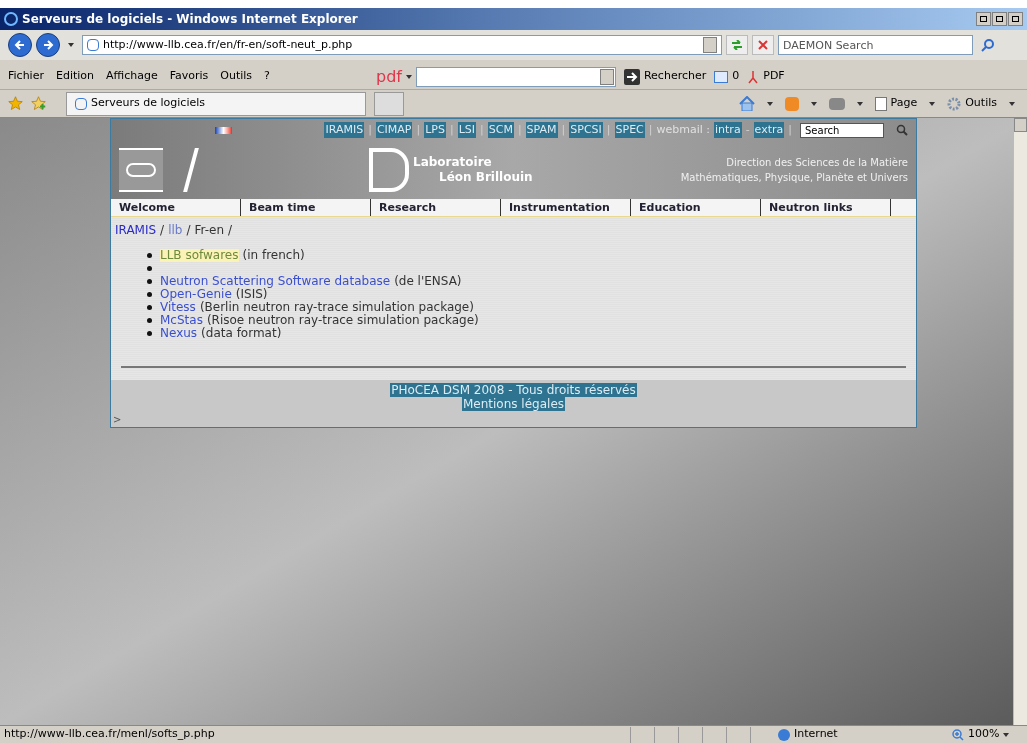 This screenshot has width=1027, height=743. I want to click on software-note: (Risoe neutron ray-trace simulation package), so click(342, 320).